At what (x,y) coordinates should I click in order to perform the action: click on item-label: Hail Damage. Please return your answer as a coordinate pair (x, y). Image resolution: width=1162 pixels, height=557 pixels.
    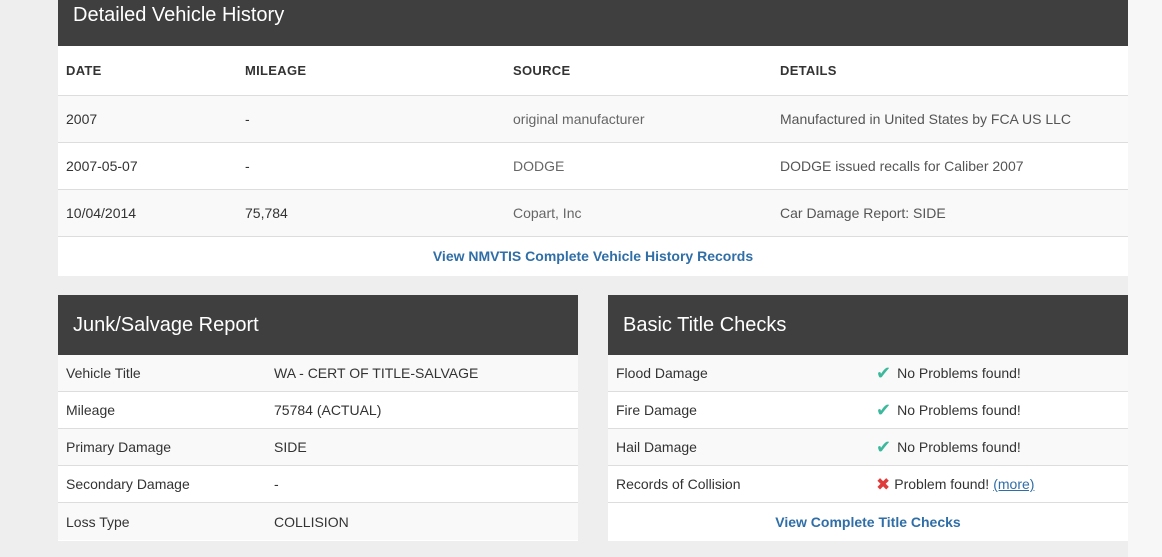
    Looking at the image, I should click on (656, 447).